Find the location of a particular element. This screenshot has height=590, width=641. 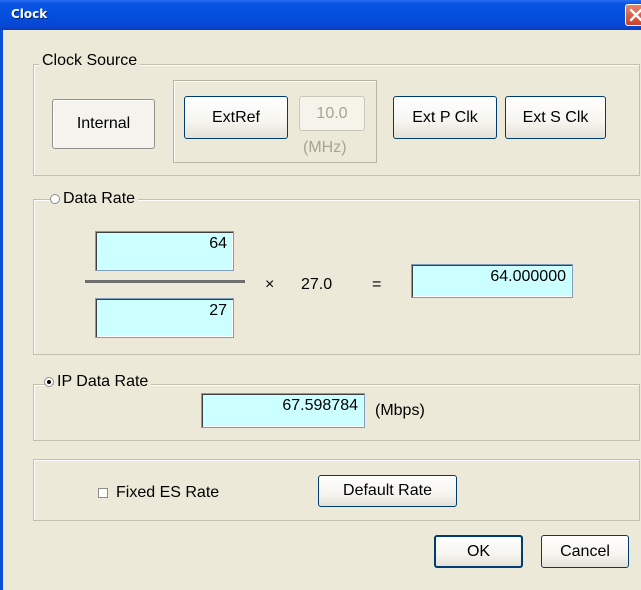

numerator-field: 64 is located at coordinates (164, 251).